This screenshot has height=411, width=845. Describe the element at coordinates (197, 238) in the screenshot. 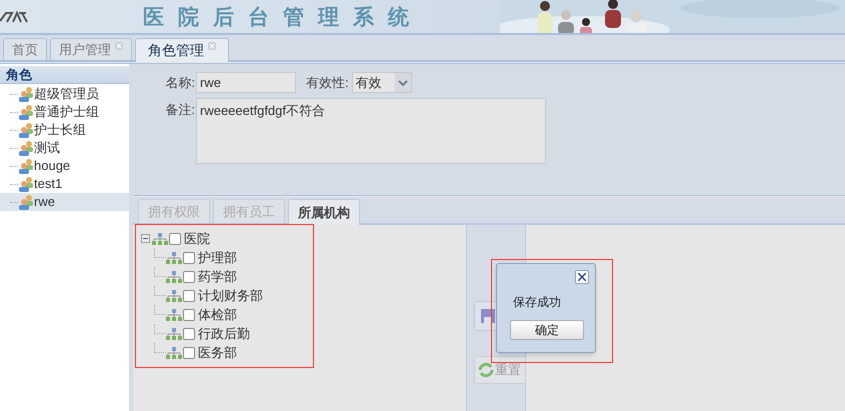

I see `tree-label: 医院` at that location.